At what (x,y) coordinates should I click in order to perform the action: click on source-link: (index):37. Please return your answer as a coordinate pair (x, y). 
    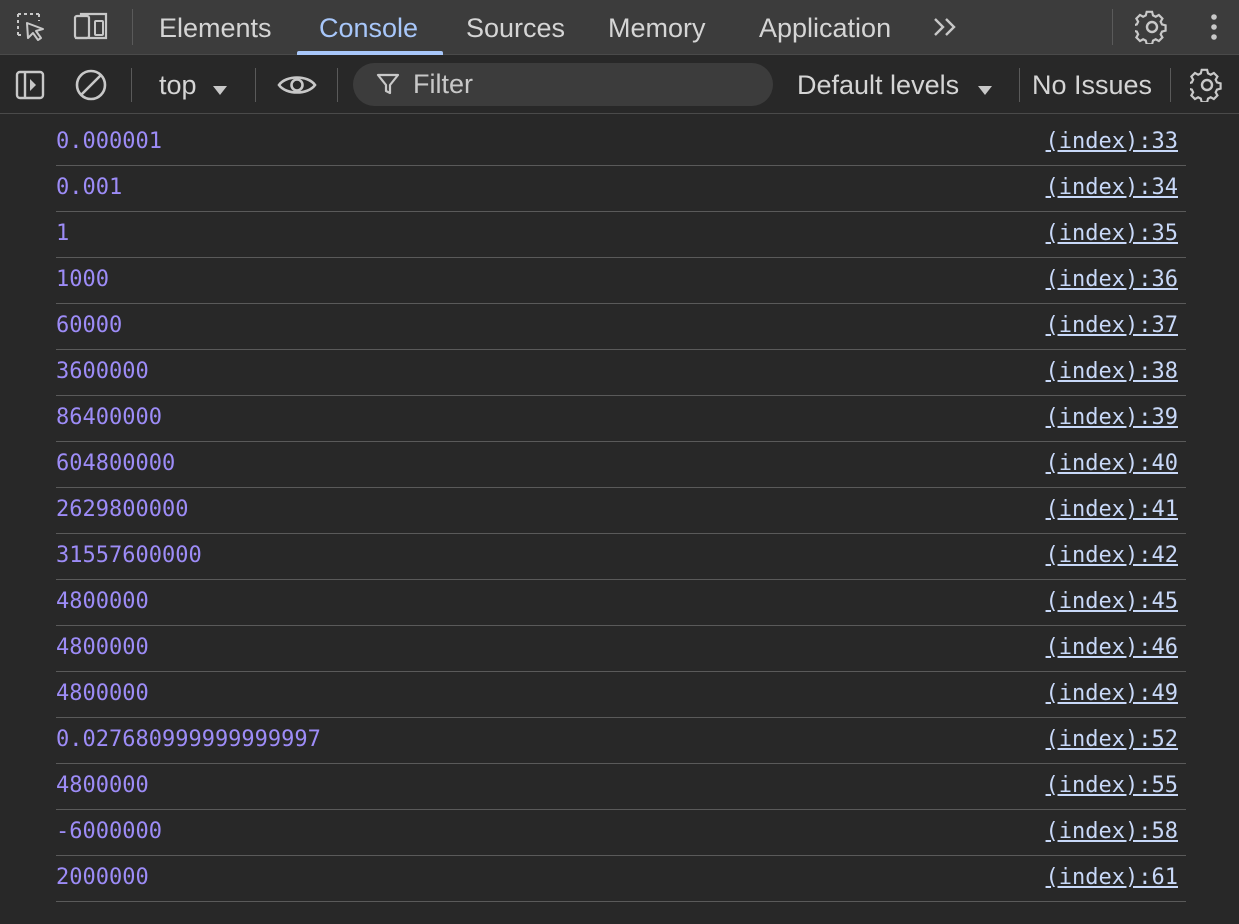
    Looking at the image, I should click on (1112, 325).